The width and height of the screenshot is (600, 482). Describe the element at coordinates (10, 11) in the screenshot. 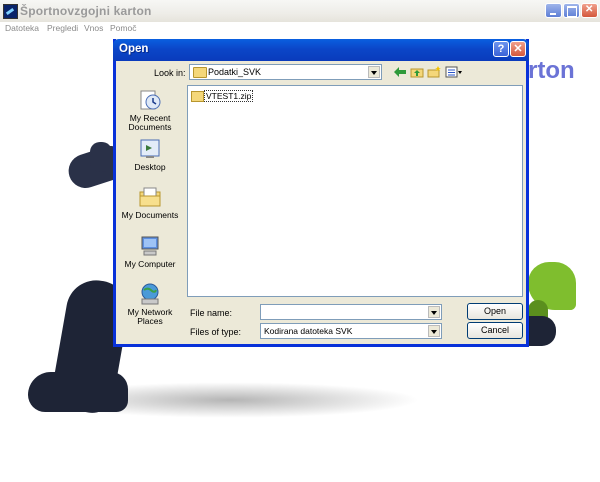

I see `app-icon` at that location.